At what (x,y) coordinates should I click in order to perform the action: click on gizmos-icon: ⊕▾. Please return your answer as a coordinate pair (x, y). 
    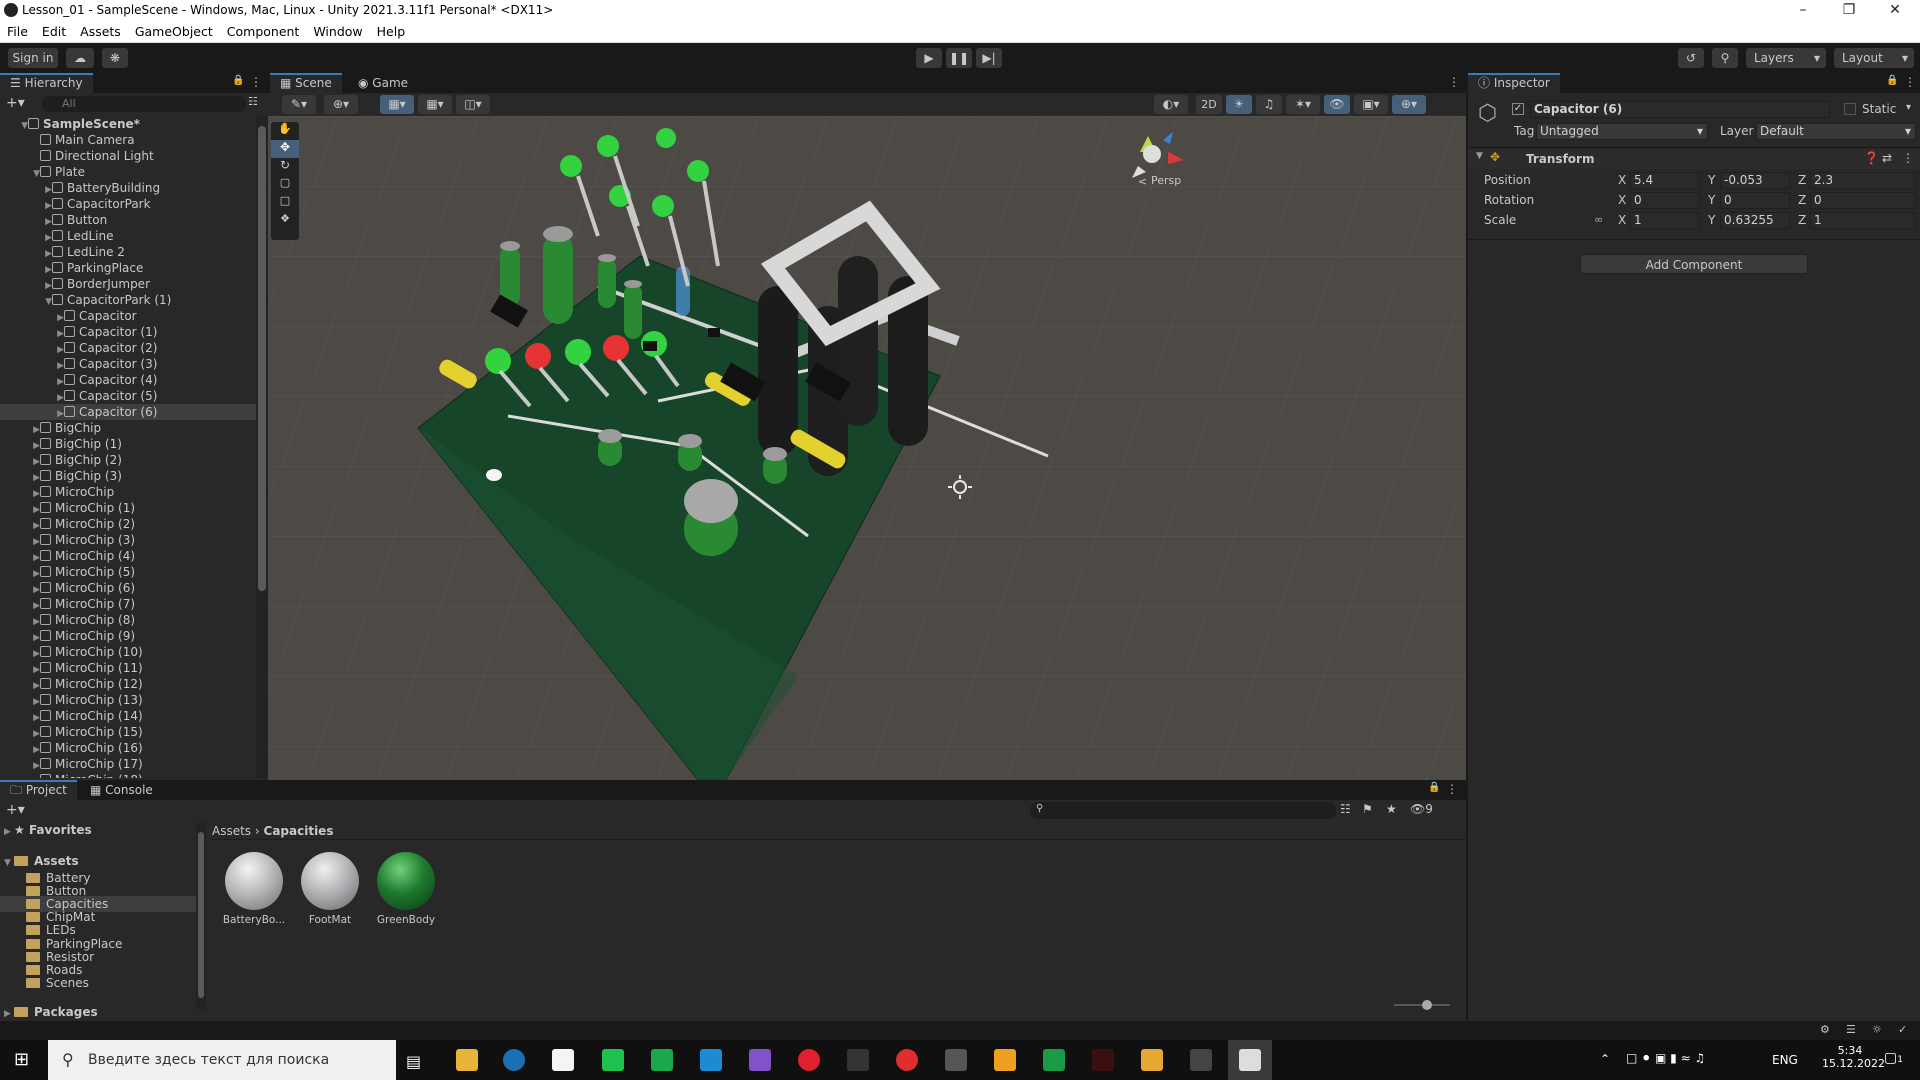
    Looking at the image, I should click on (1409, 104).